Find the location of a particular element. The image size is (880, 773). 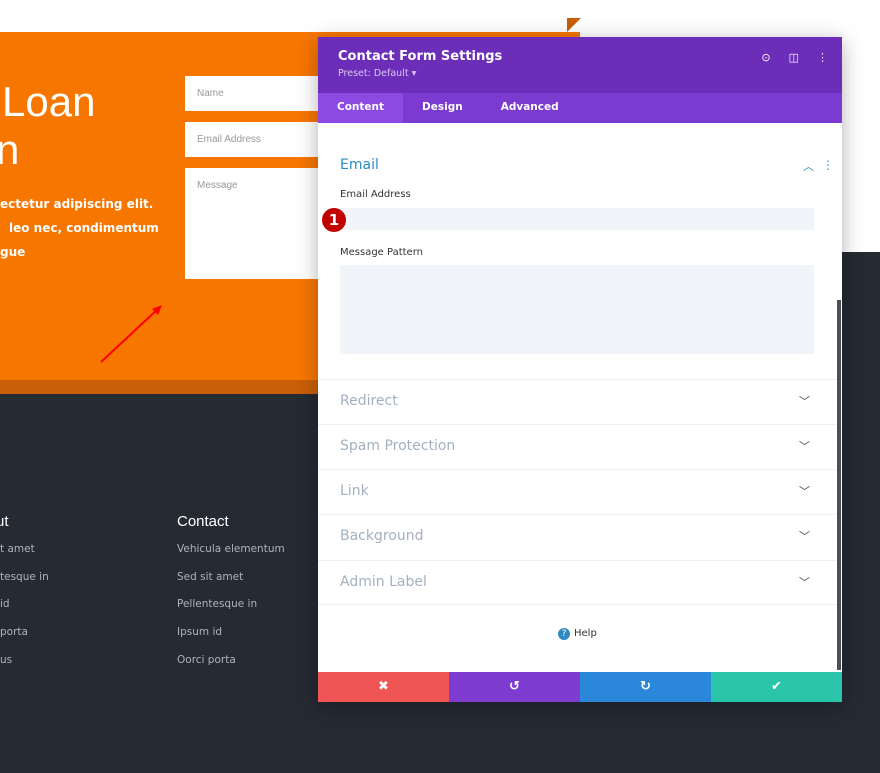

footer-link: tesque in is located at coordinates (24, 577).